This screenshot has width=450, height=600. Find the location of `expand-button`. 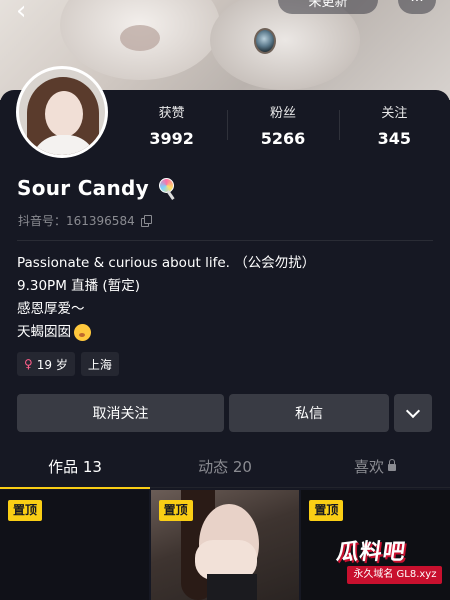

expand-button is located at coordinates (413, 413).